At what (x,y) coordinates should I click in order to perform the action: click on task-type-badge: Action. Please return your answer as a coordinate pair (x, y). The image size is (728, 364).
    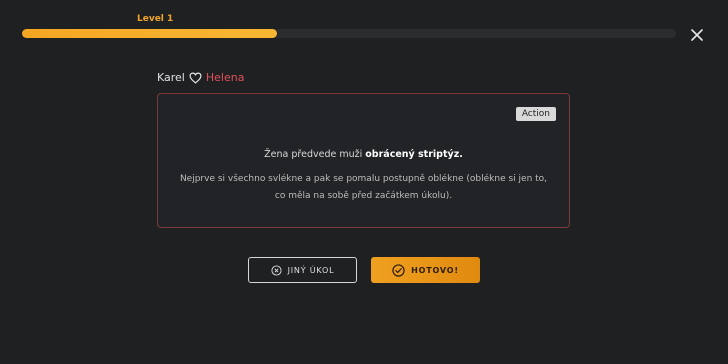
    Looking at the image, I should click on (535, 114).